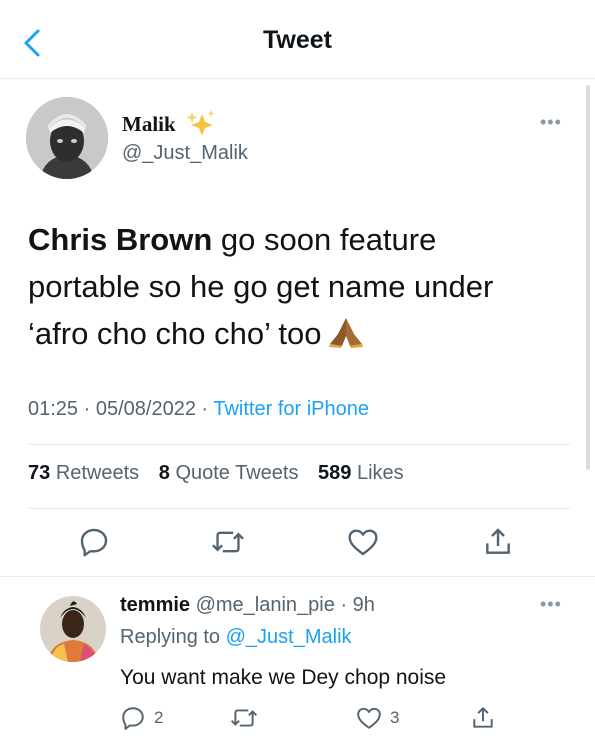  I want to click on top-bar: Tweet, so click(297, 39).